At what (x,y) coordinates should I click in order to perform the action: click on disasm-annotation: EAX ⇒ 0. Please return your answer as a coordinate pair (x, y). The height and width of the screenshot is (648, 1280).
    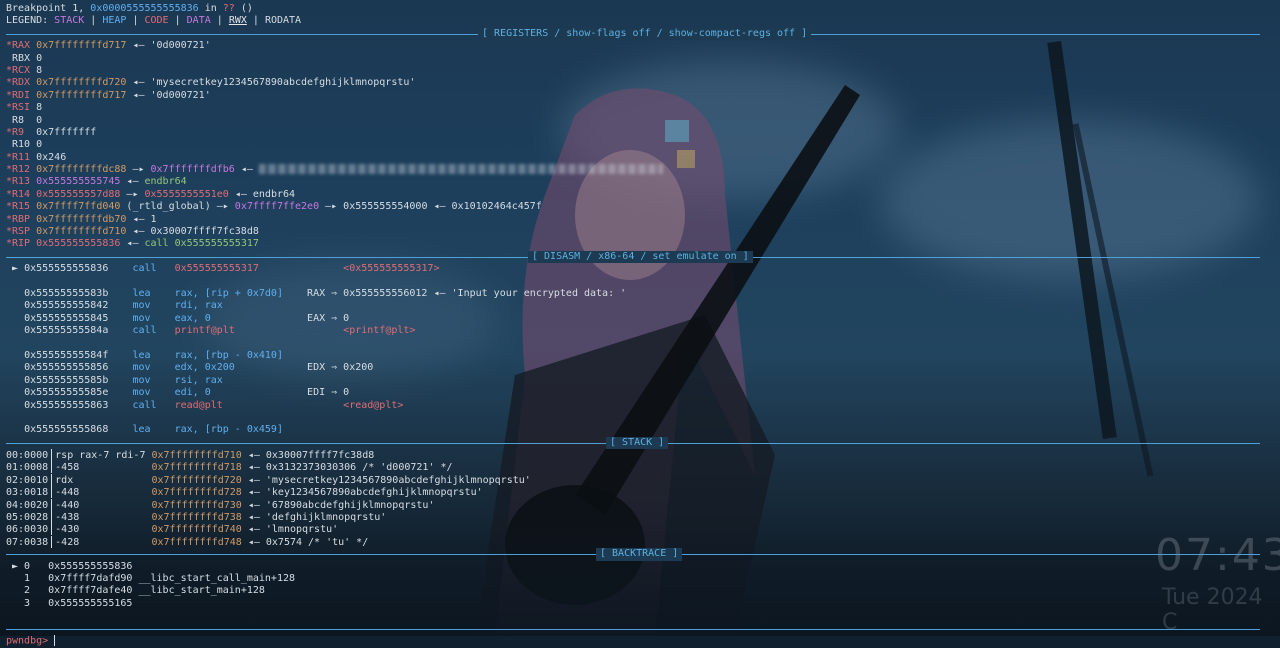
    Looking at the image, I should click on (328, 318).